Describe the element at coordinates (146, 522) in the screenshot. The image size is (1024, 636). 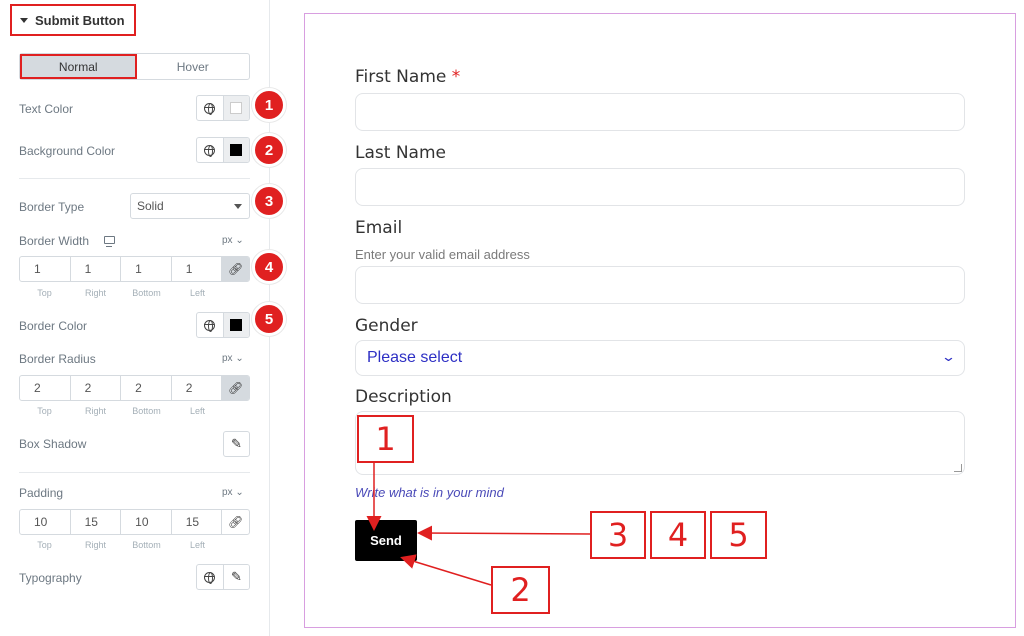
I see `padding-bottom: 10` at that location.